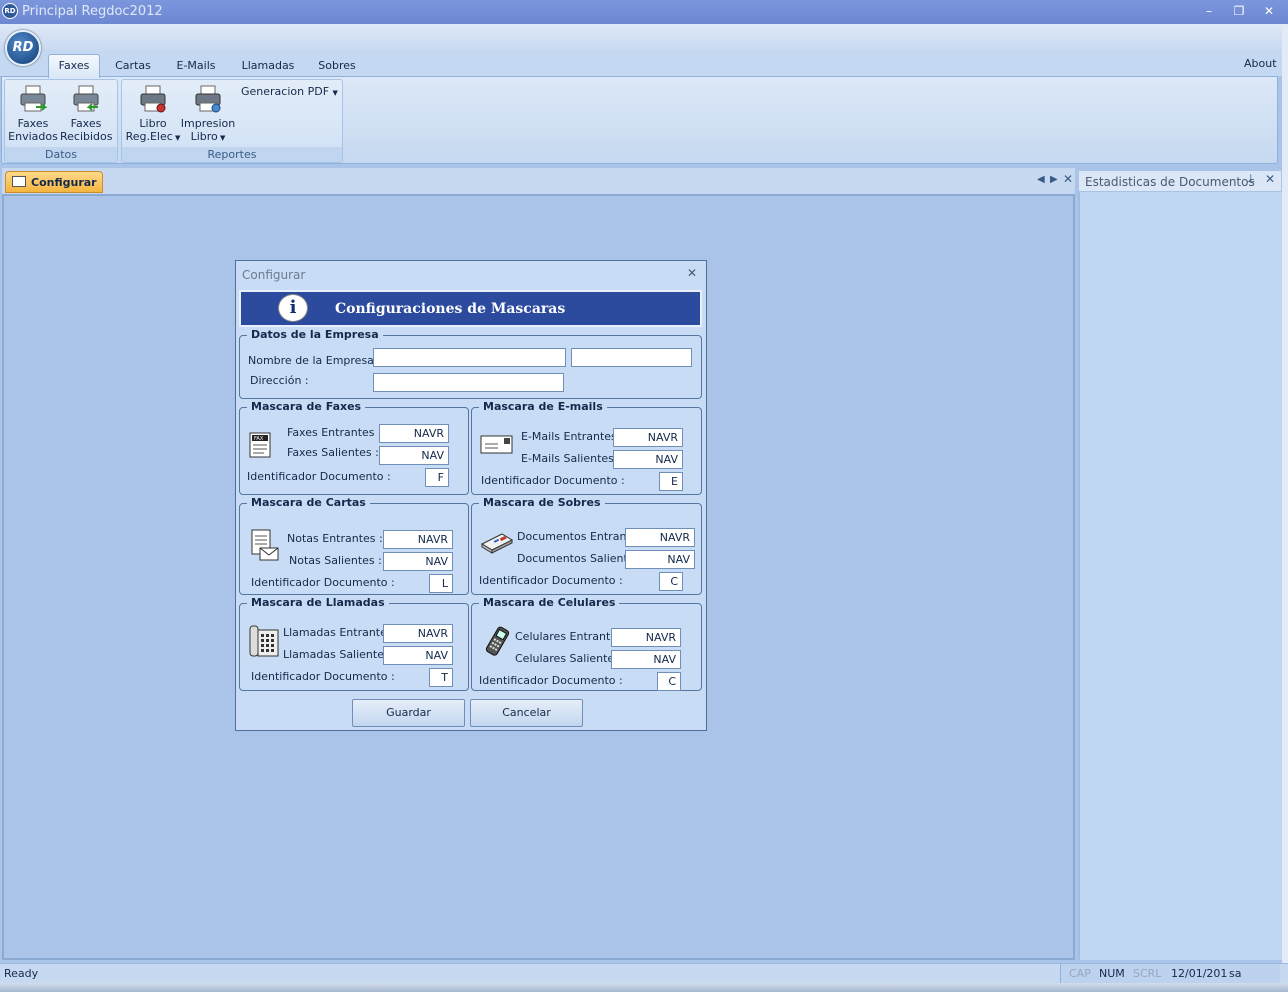 This screenshot has width=1288, height=992. I want to click on tab-cartas: Cartas, so click(133, 67).